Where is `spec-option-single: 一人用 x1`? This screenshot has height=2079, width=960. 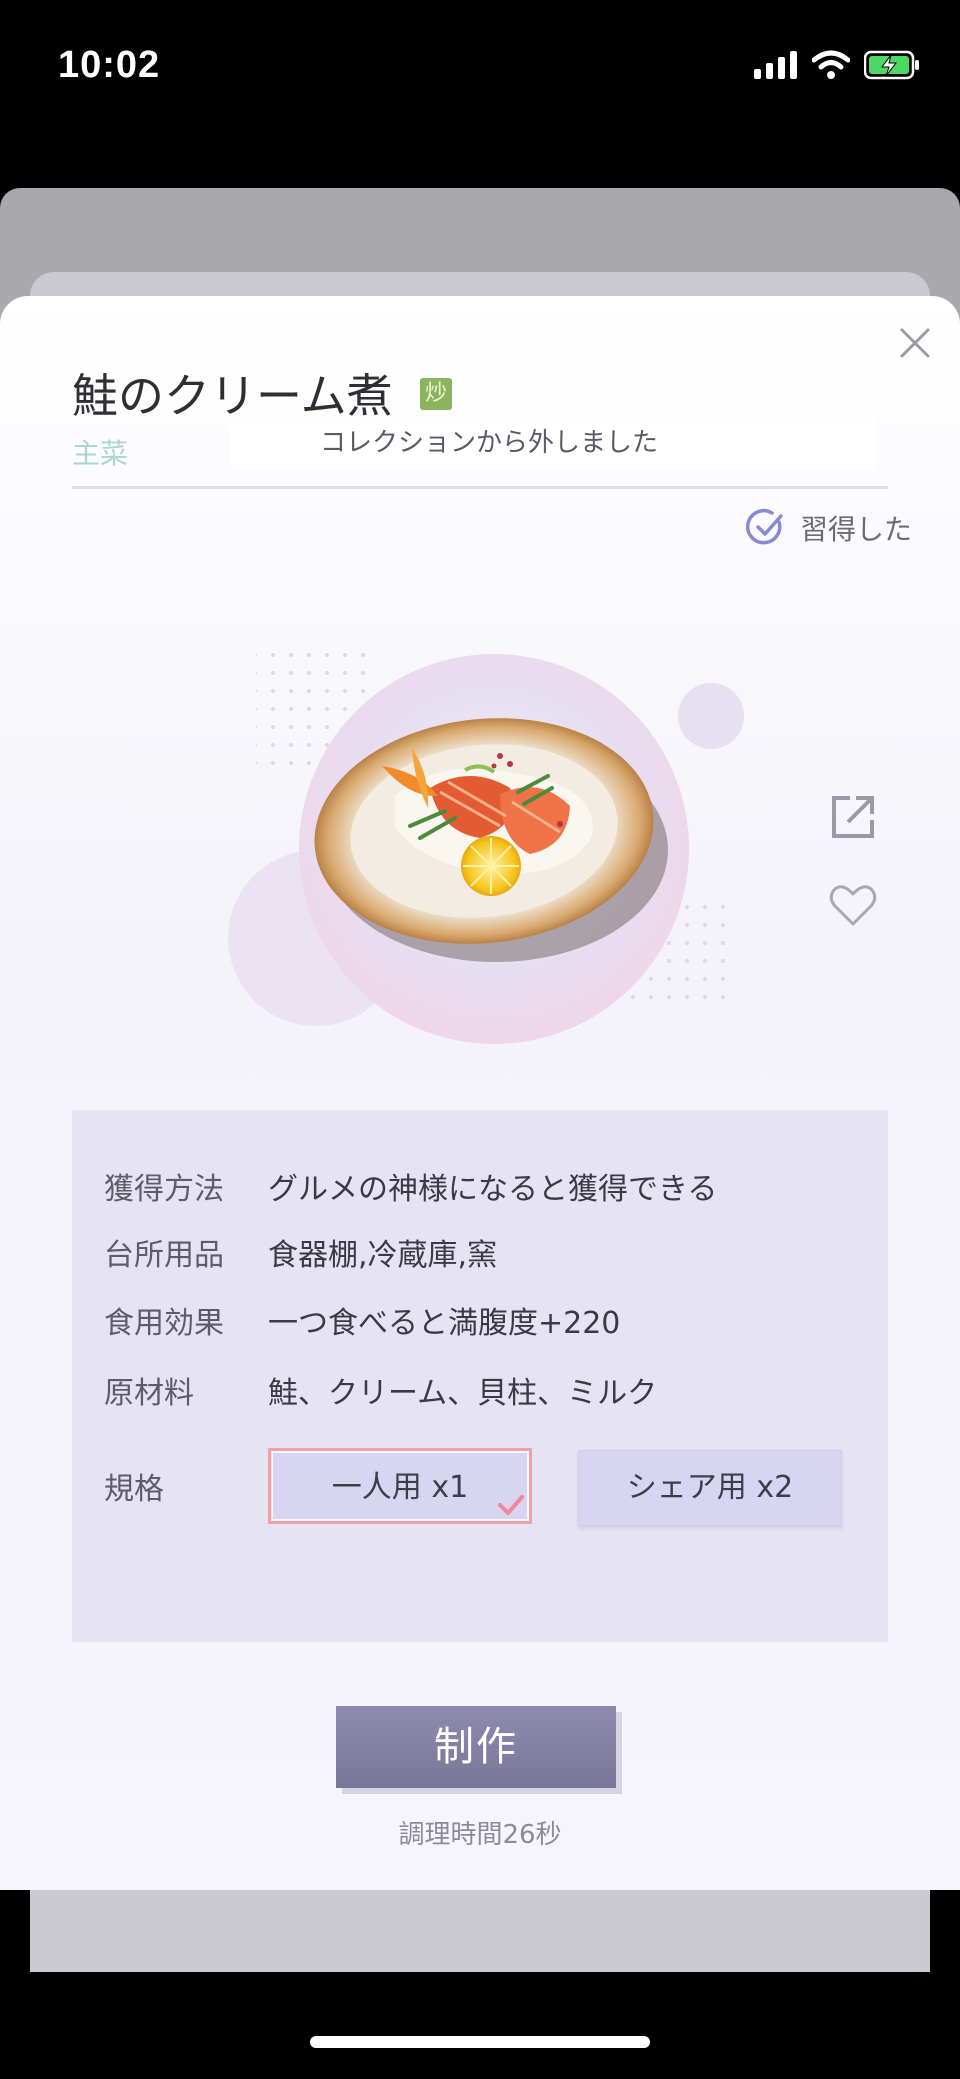
spec-option-single: 一人用 x1 is located at coordinates (400, 1486).